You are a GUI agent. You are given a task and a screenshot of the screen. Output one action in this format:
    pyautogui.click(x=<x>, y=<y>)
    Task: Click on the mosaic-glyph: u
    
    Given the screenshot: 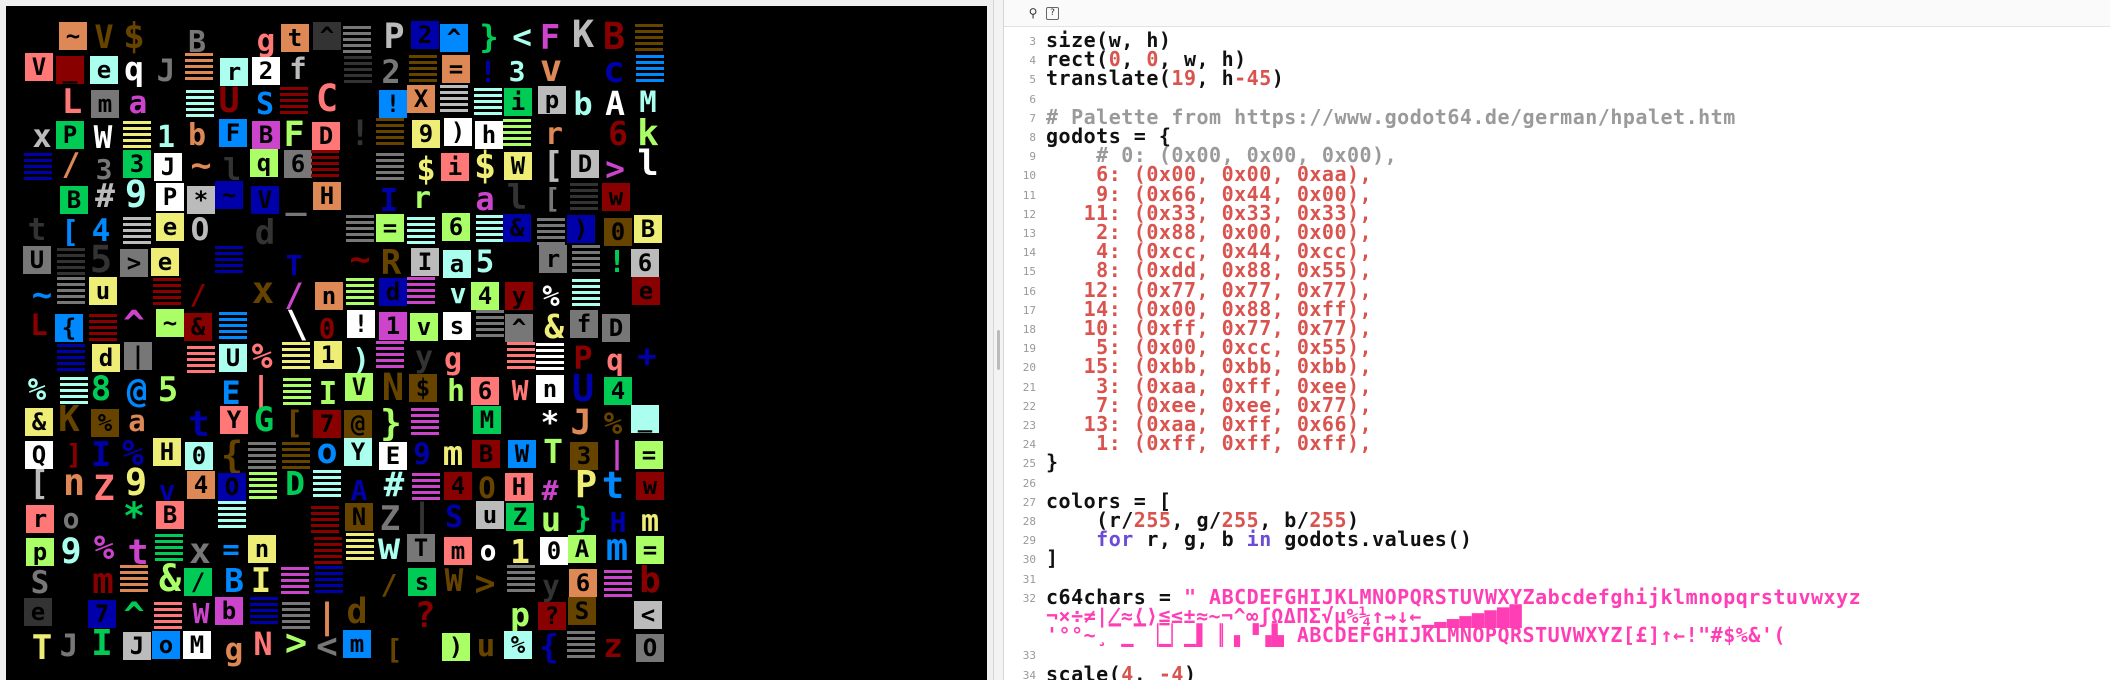 What is the action you would take?
    pyautogui.click(x=486, y=646)
    